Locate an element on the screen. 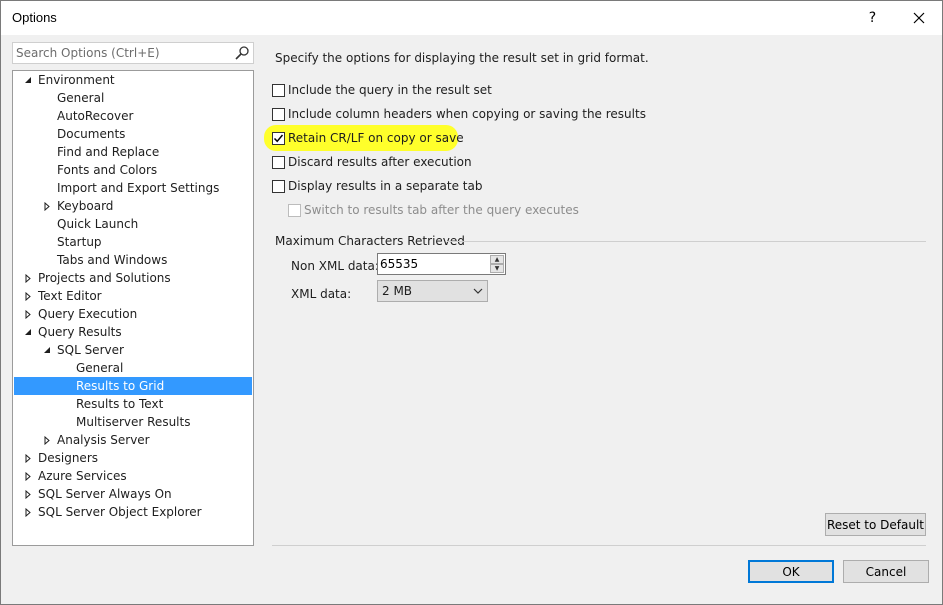  title-bar: Options ? is located at coordinates (471, 18).